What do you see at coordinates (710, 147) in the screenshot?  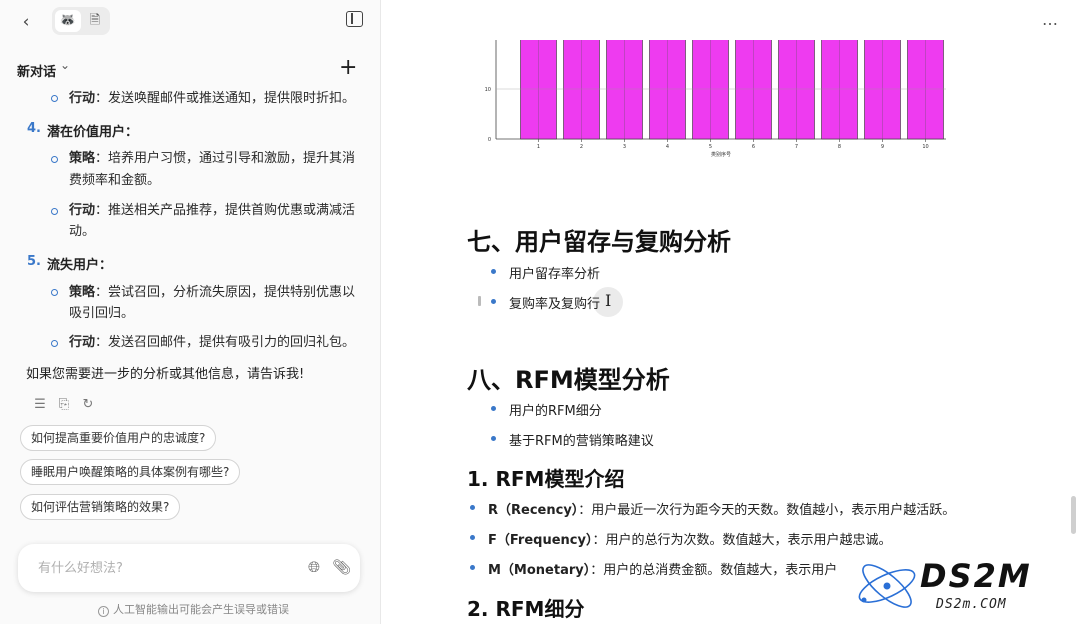 I see `x-tick-label: 5` at bounding box center [710, 147].